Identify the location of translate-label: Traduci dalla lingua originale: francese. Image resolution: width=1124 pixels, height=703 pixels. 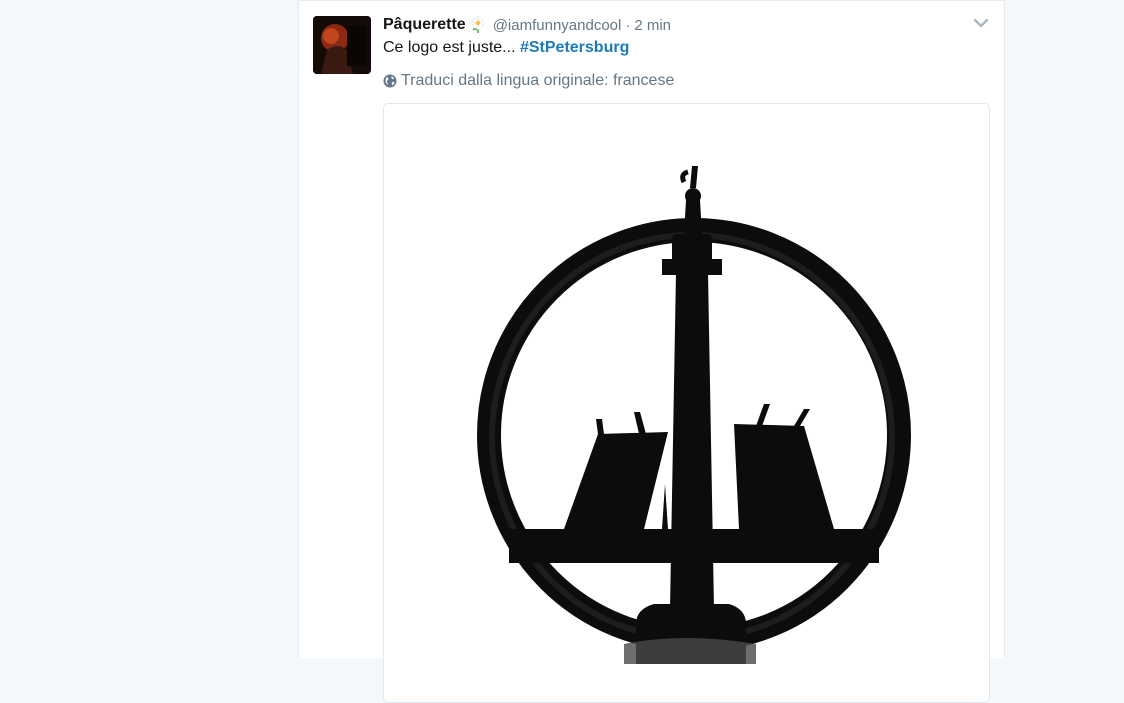
(538, 80).